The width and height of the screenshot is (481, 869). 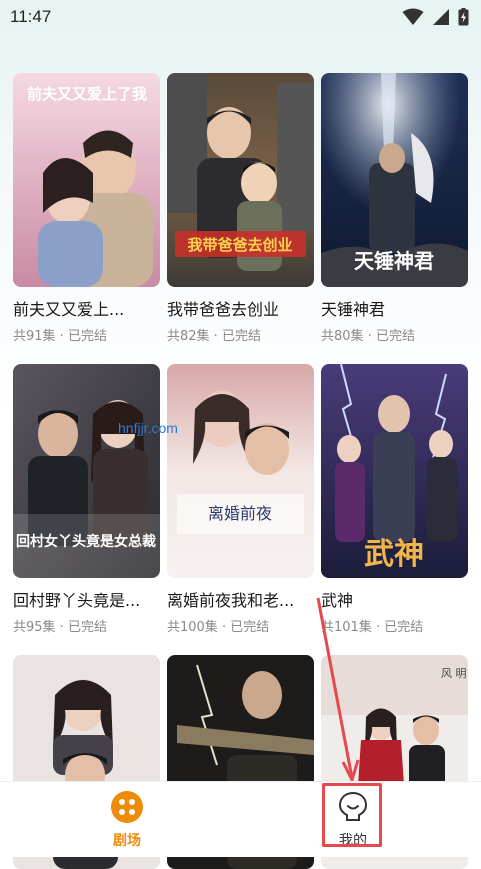 I want to click on poster-title-text: 我带爸爸去创业, so click(x=239, y=245).